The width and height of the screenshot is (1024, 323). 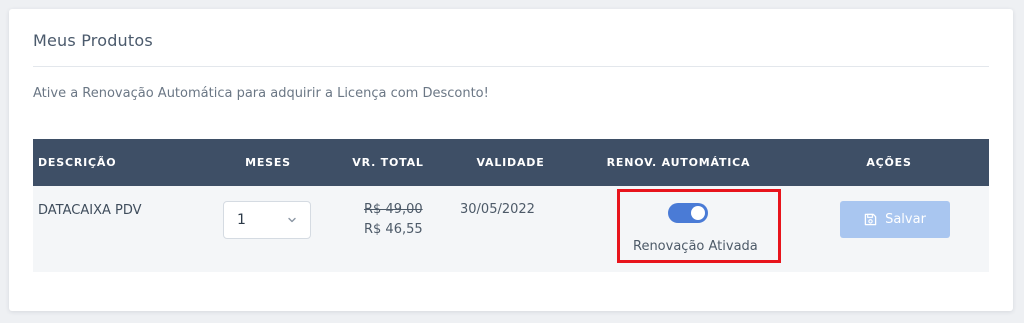 I want to click on expiry-date: 30/05/2022, so click(x=497, y=209).